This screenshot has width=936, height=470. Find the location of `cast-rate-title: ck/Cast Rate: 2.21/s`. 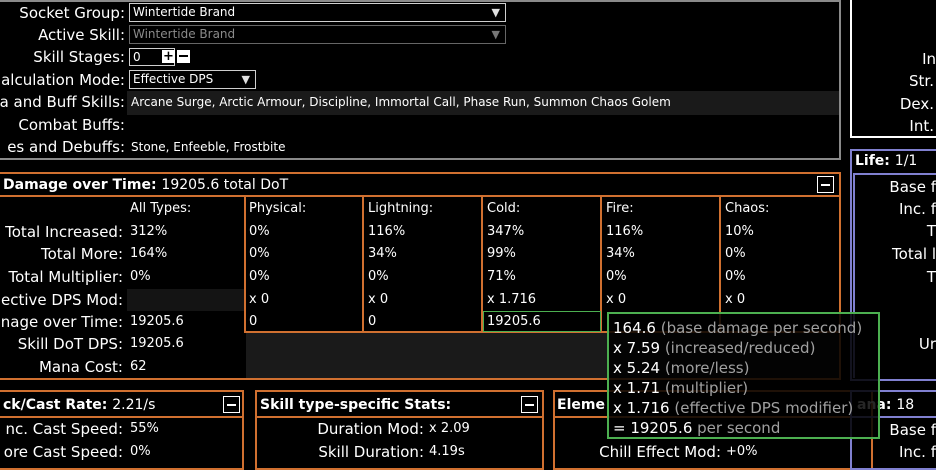

cast-rate-title: ck/Cast Rate: 2.21/s is located at coordinates (79, 405).